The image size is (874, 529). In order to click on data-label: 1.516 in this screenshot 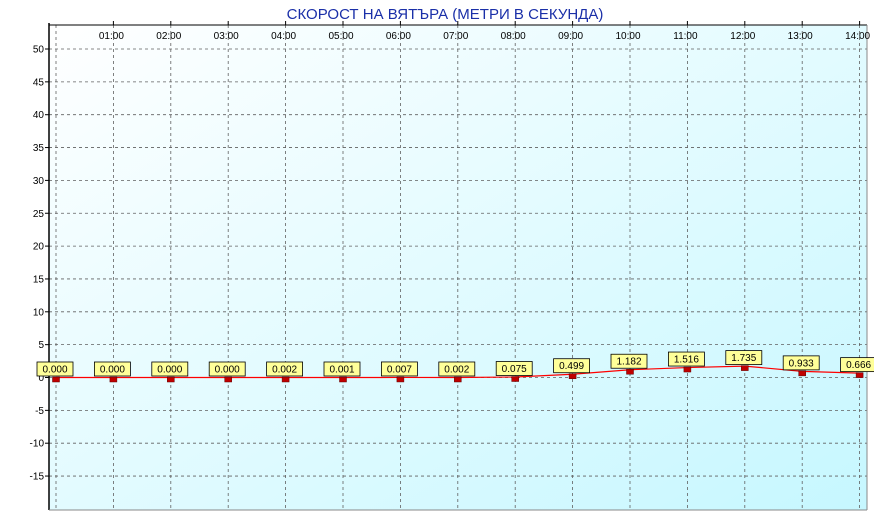, I will do `click(686, 360)`.